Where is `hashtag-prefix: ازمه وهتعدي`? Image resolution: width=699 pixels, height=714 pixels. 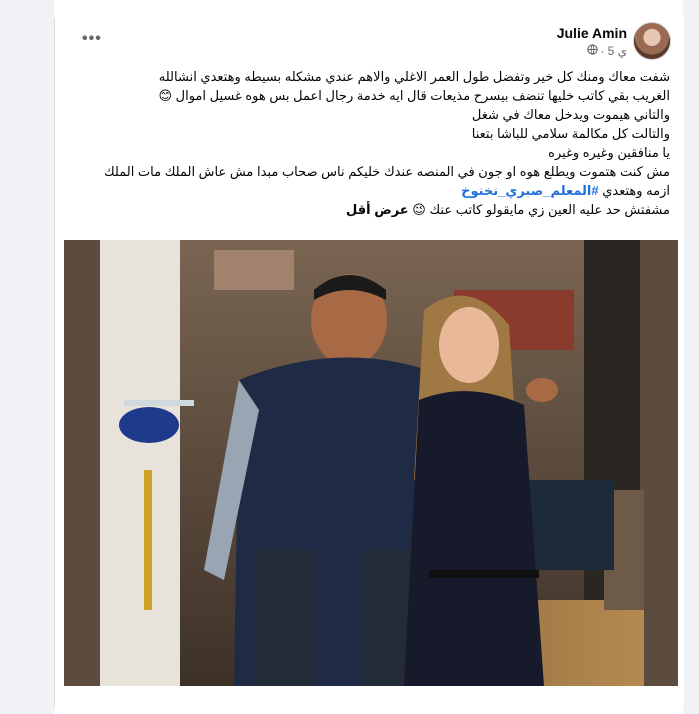
hashtag-prefix: ازمه وهتعدي is located at coordinates (634, 190).